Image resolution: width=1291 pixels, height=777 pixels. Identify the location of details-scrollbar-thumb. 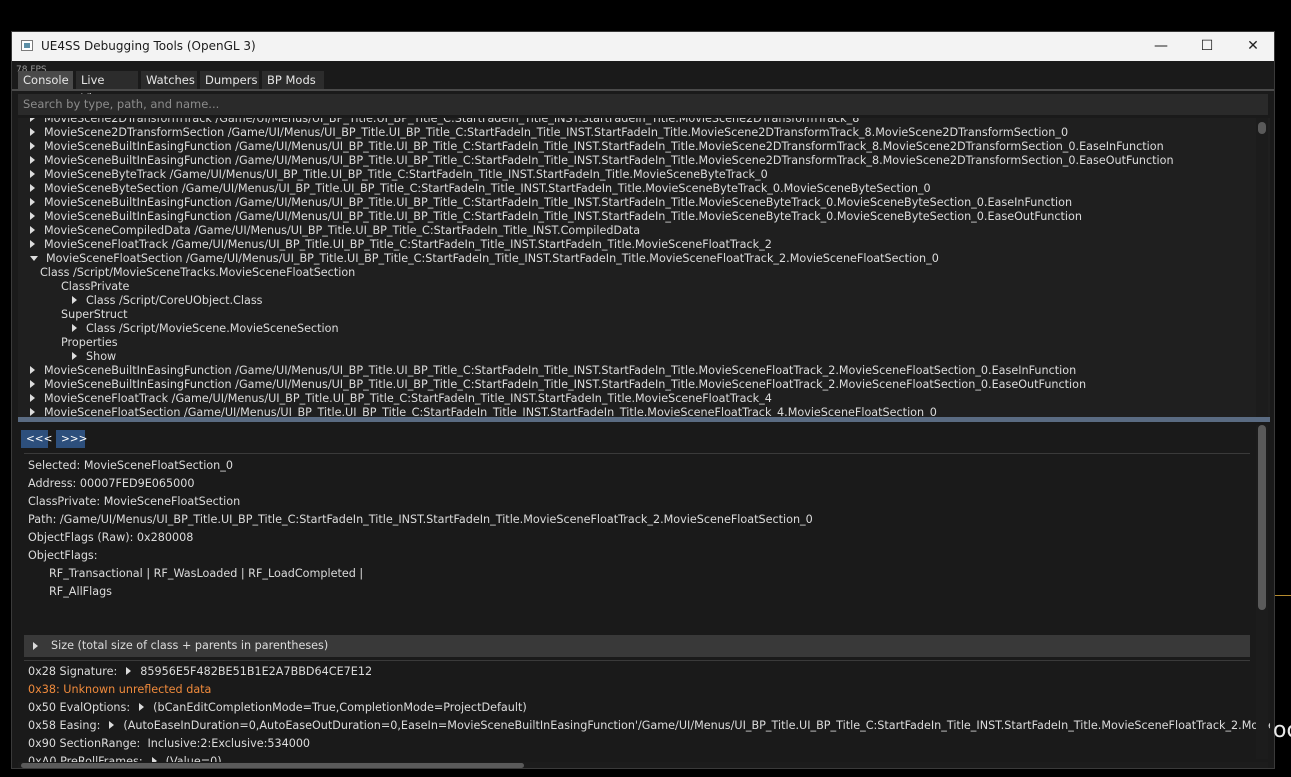
(1262, 517).